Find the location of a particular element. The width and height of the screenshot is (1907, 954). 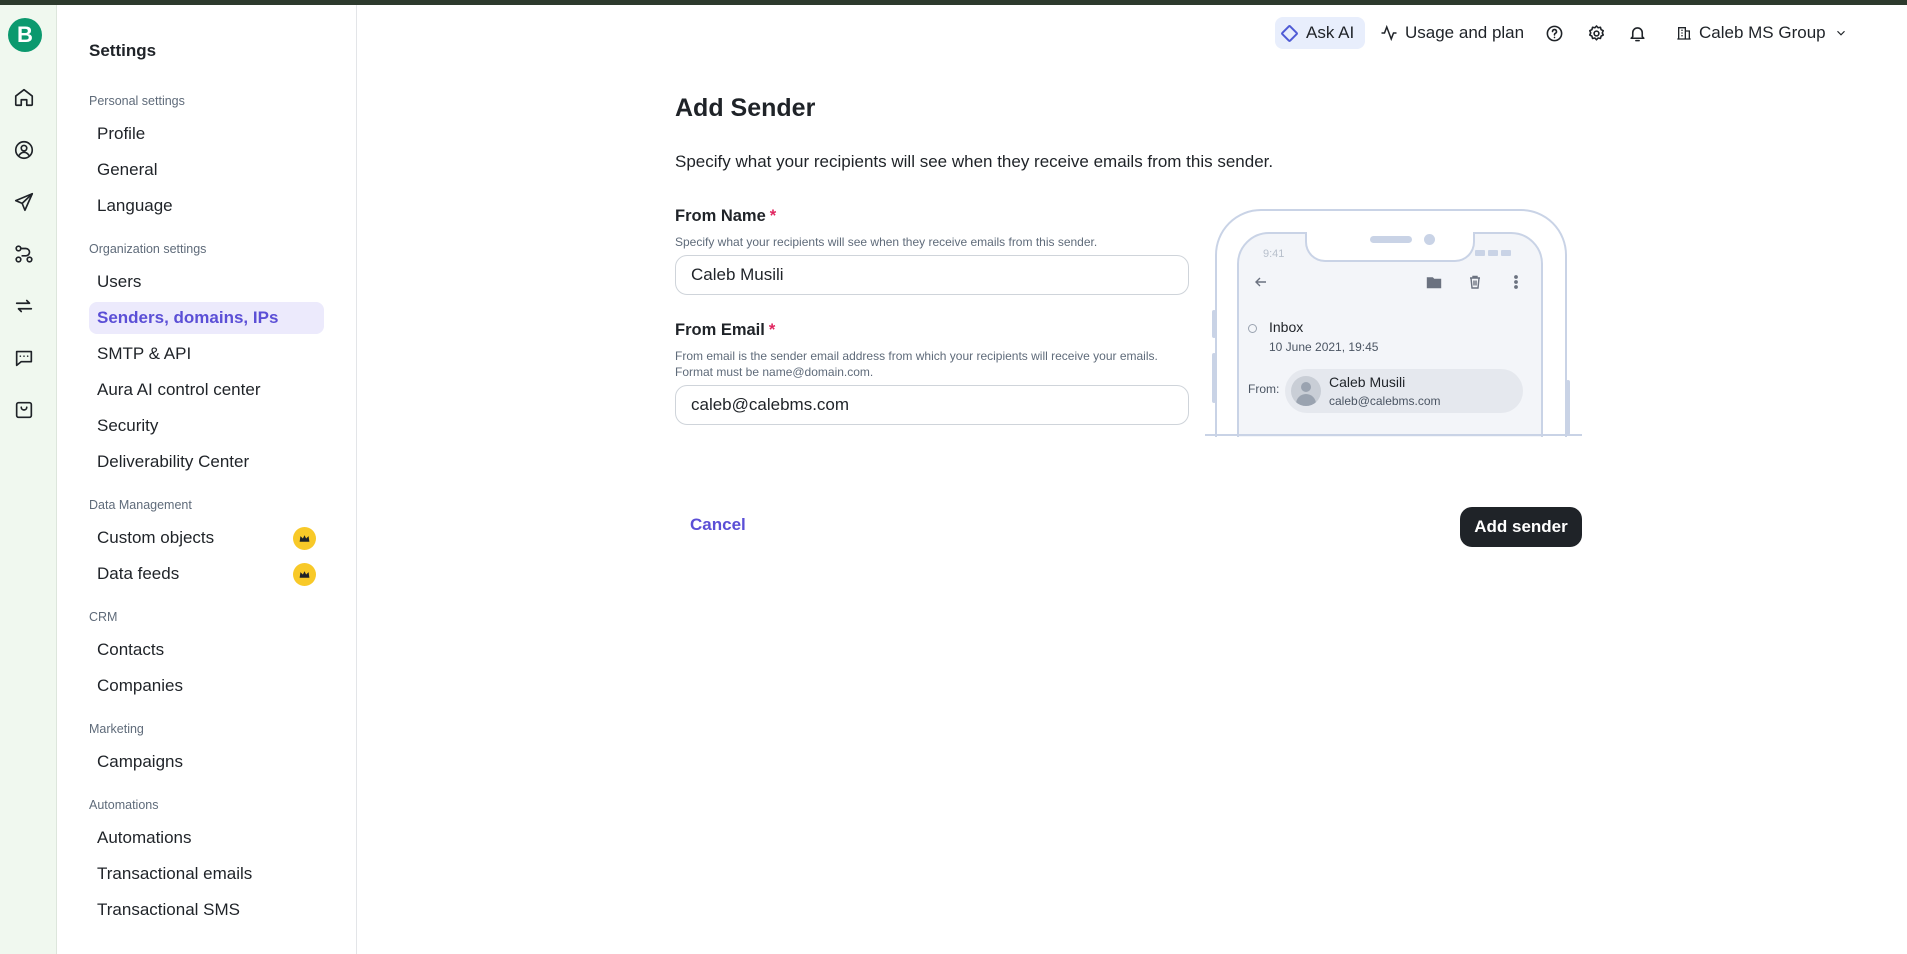

nav-item-general: General is located at coordinates (206, 170).